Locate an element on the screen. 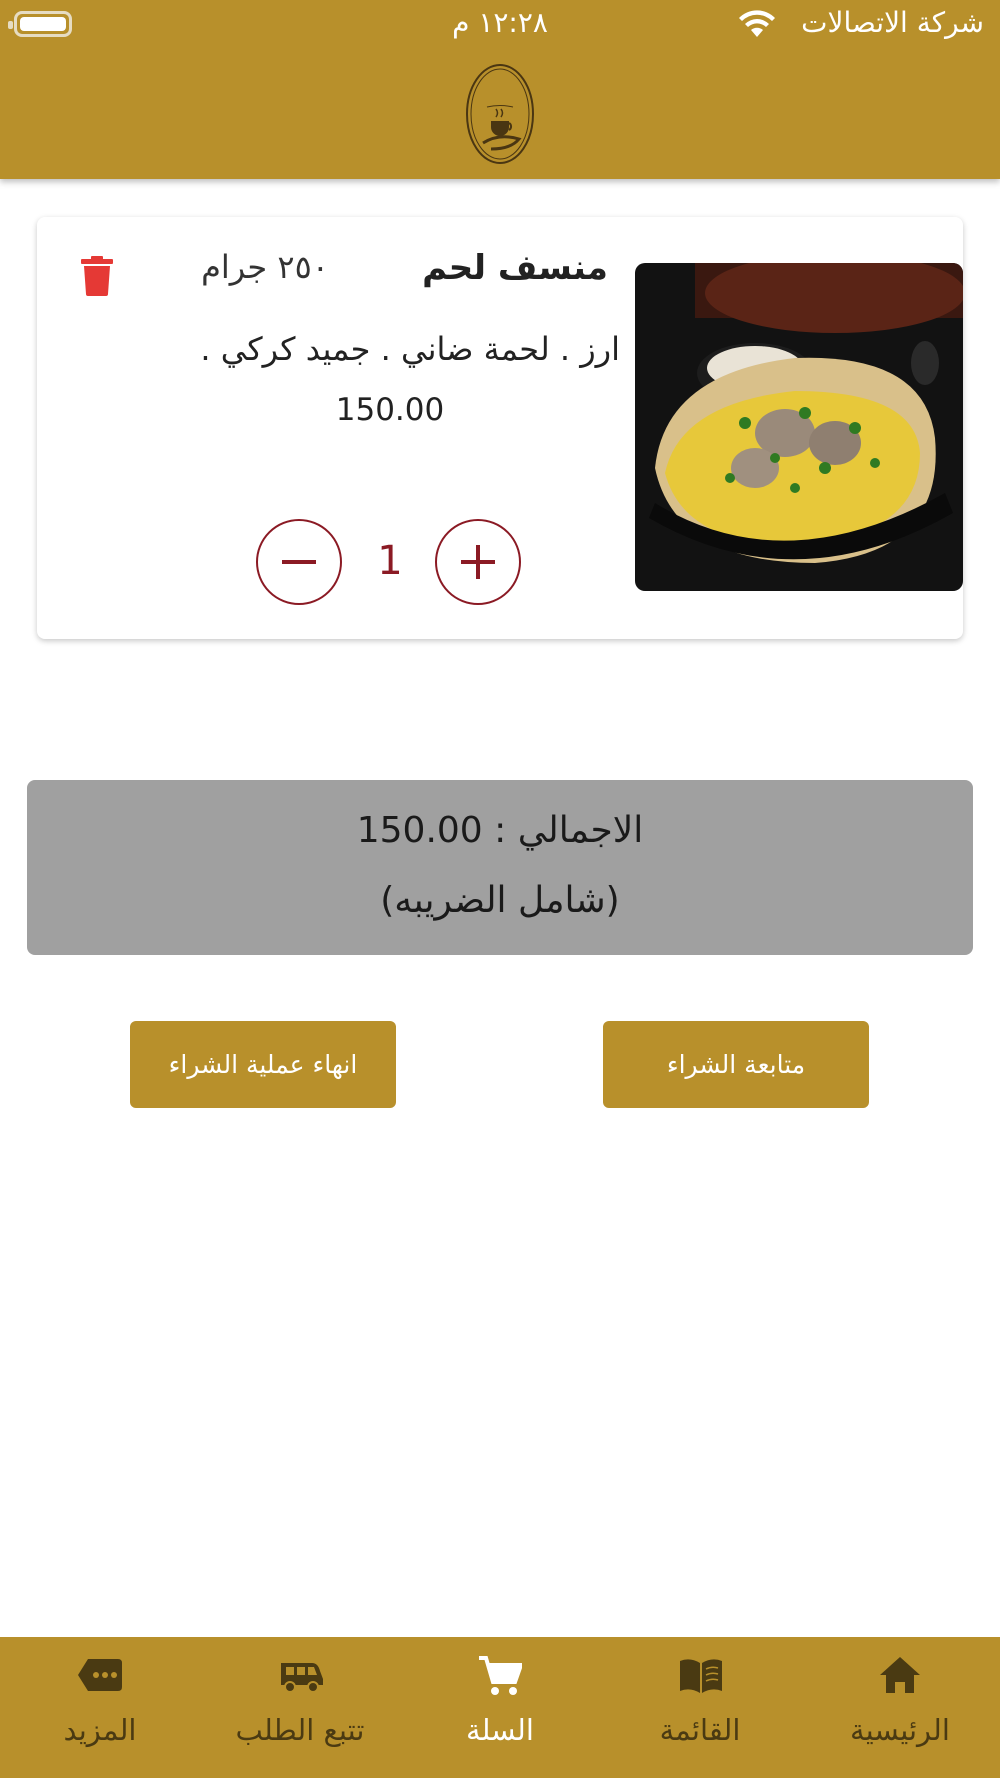 The width and height of the screenshot is (1000, 1778). plus-icon is located at coordinates (478, 562).